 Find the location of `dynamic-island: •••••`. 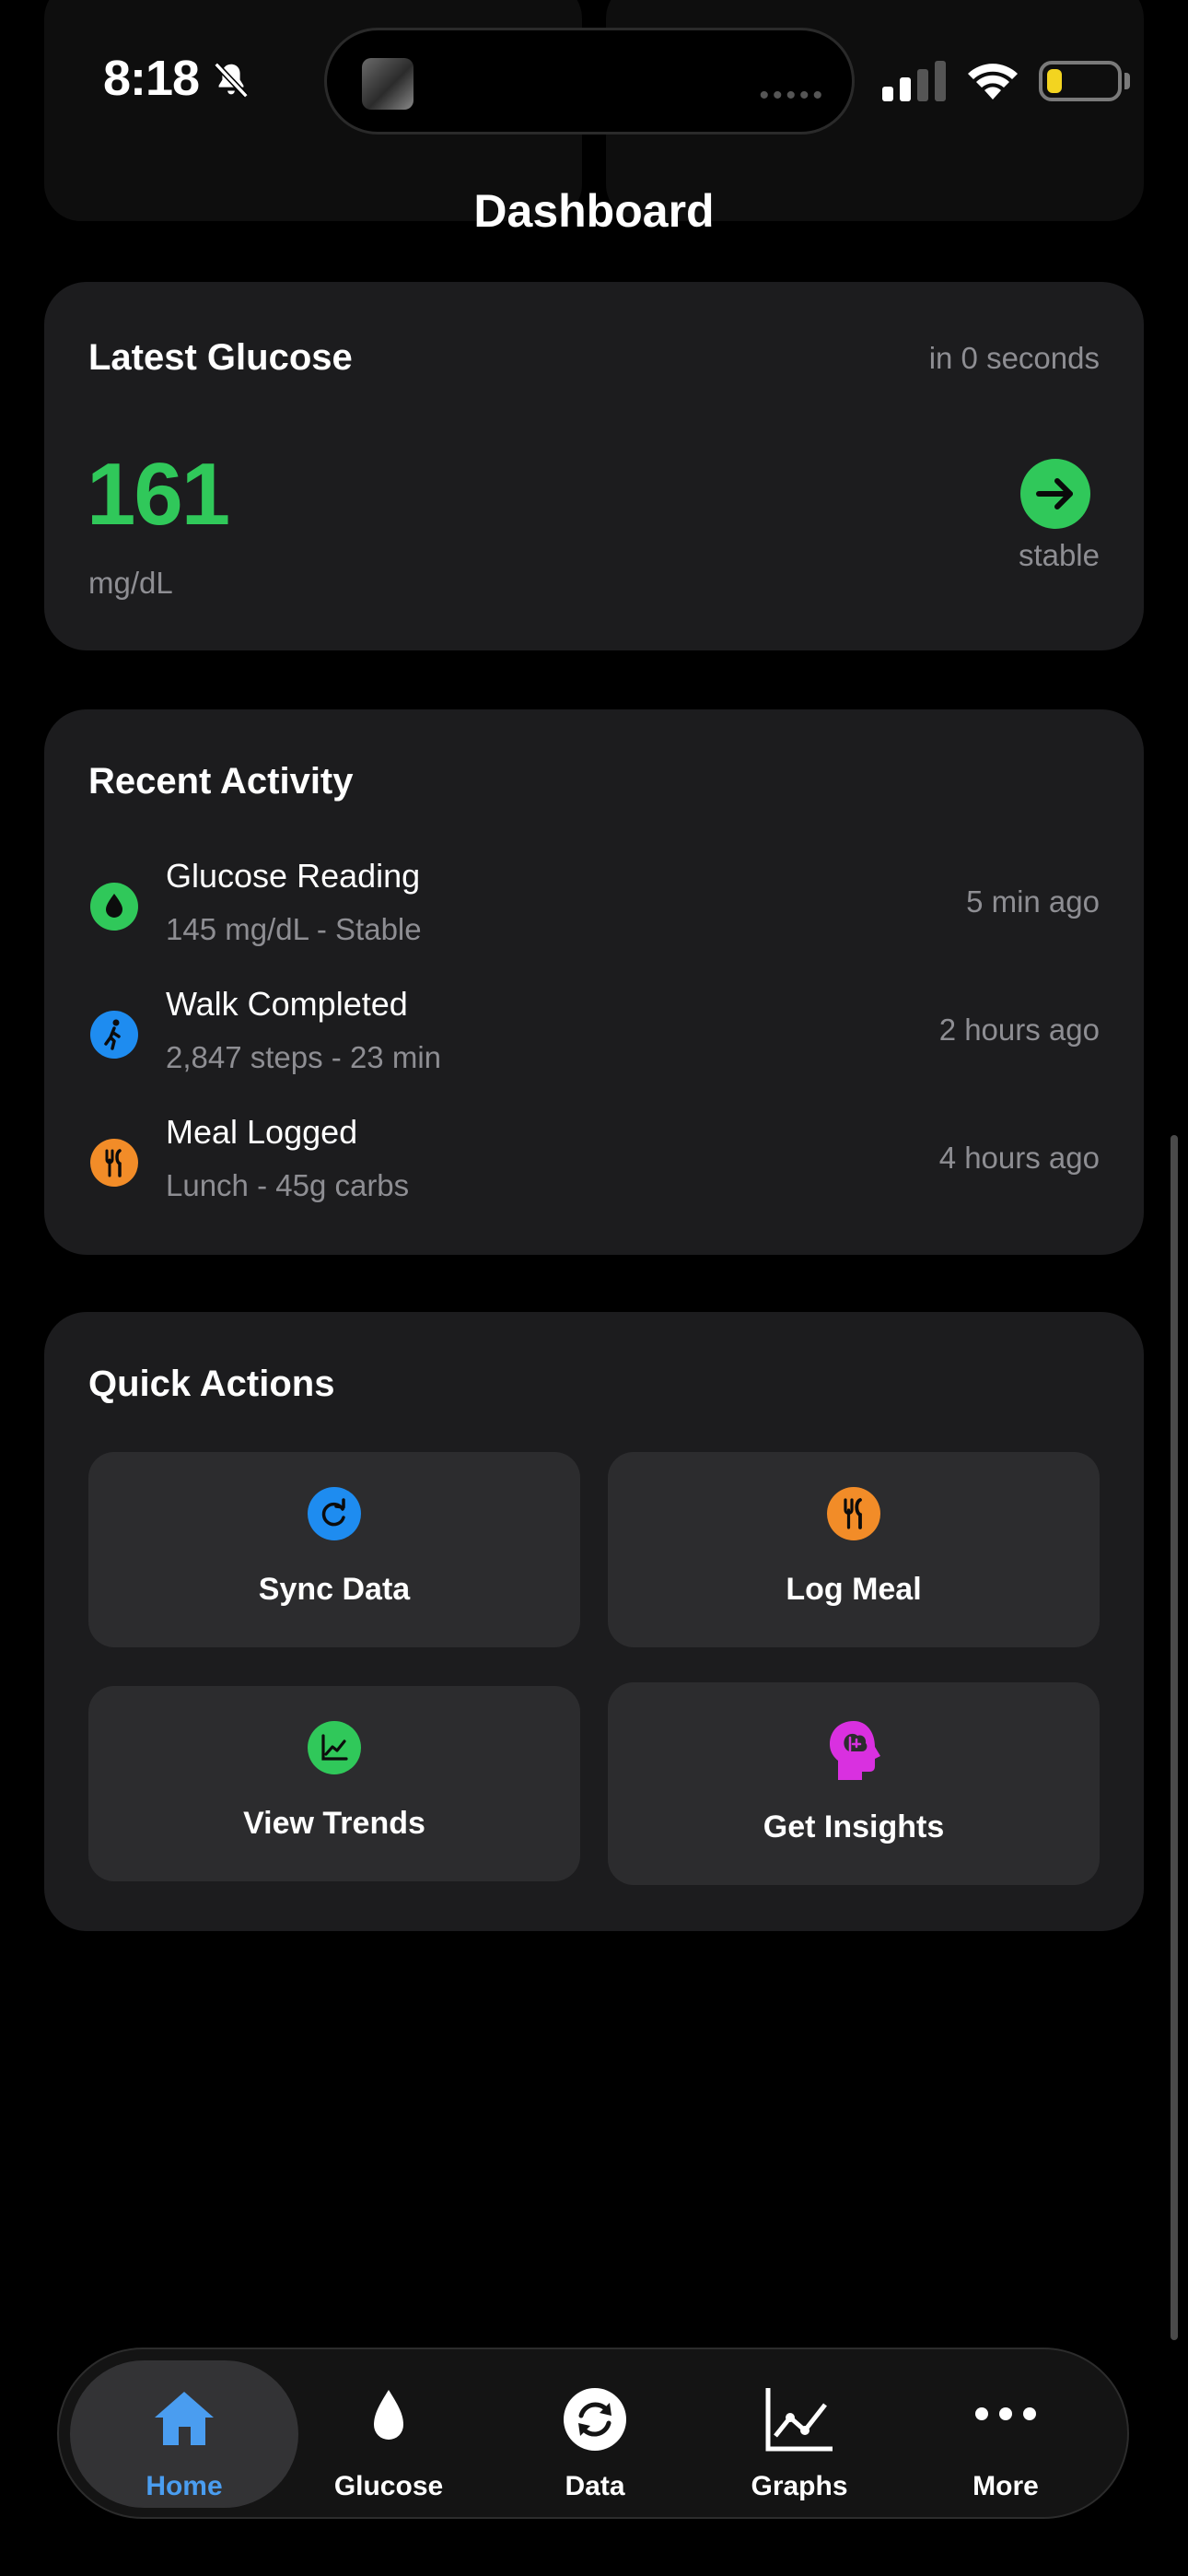

dynamic-island: ••••• is located at coordinates (589, 81).